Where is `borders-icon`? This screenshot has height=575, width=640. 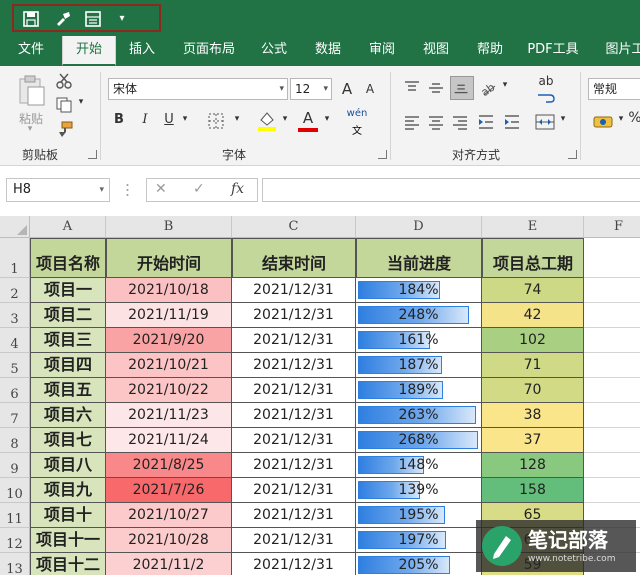
borders-icon is located at coordinates (216, 121).